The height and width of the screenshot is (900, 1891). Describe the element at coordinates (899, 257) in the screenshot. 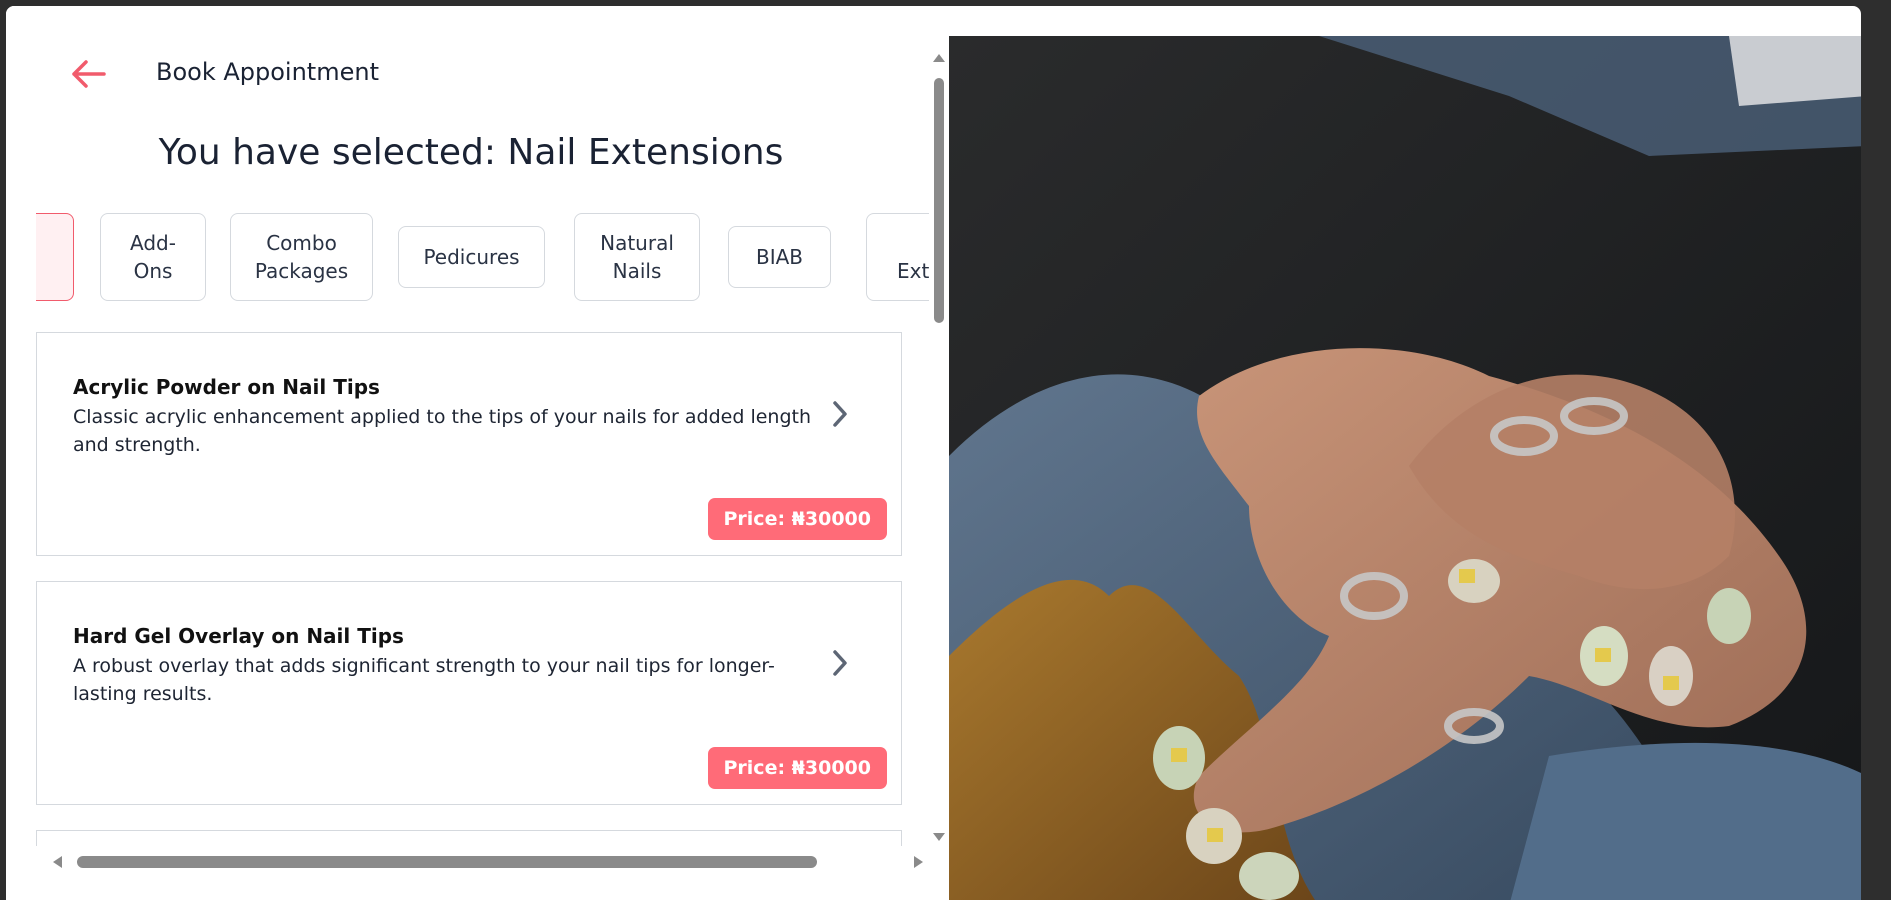

I see `tab-extensions: Exte` at that location.